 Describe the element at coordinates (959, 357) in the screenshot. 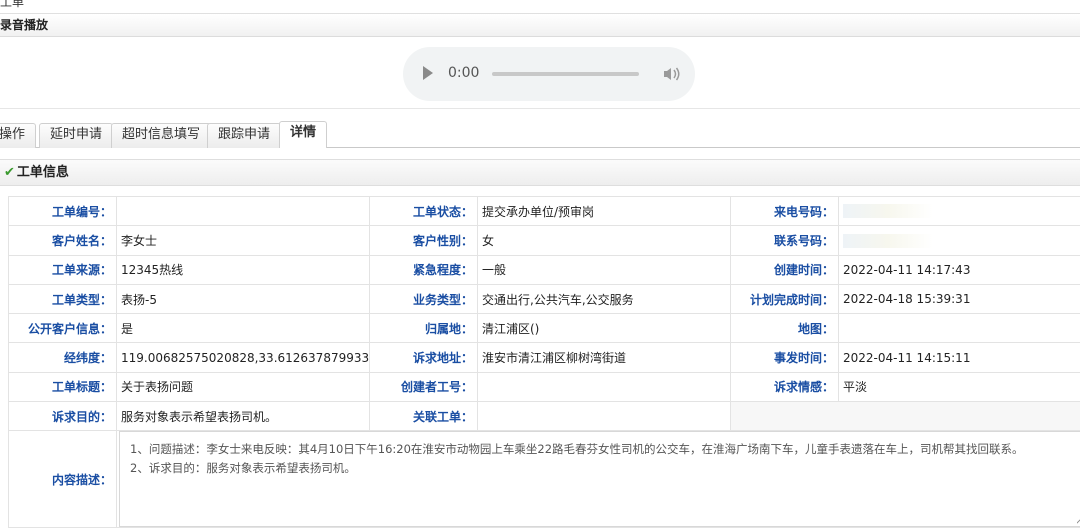

I see `incident-time-value: 2022-04-11 14:15:11` at that location.